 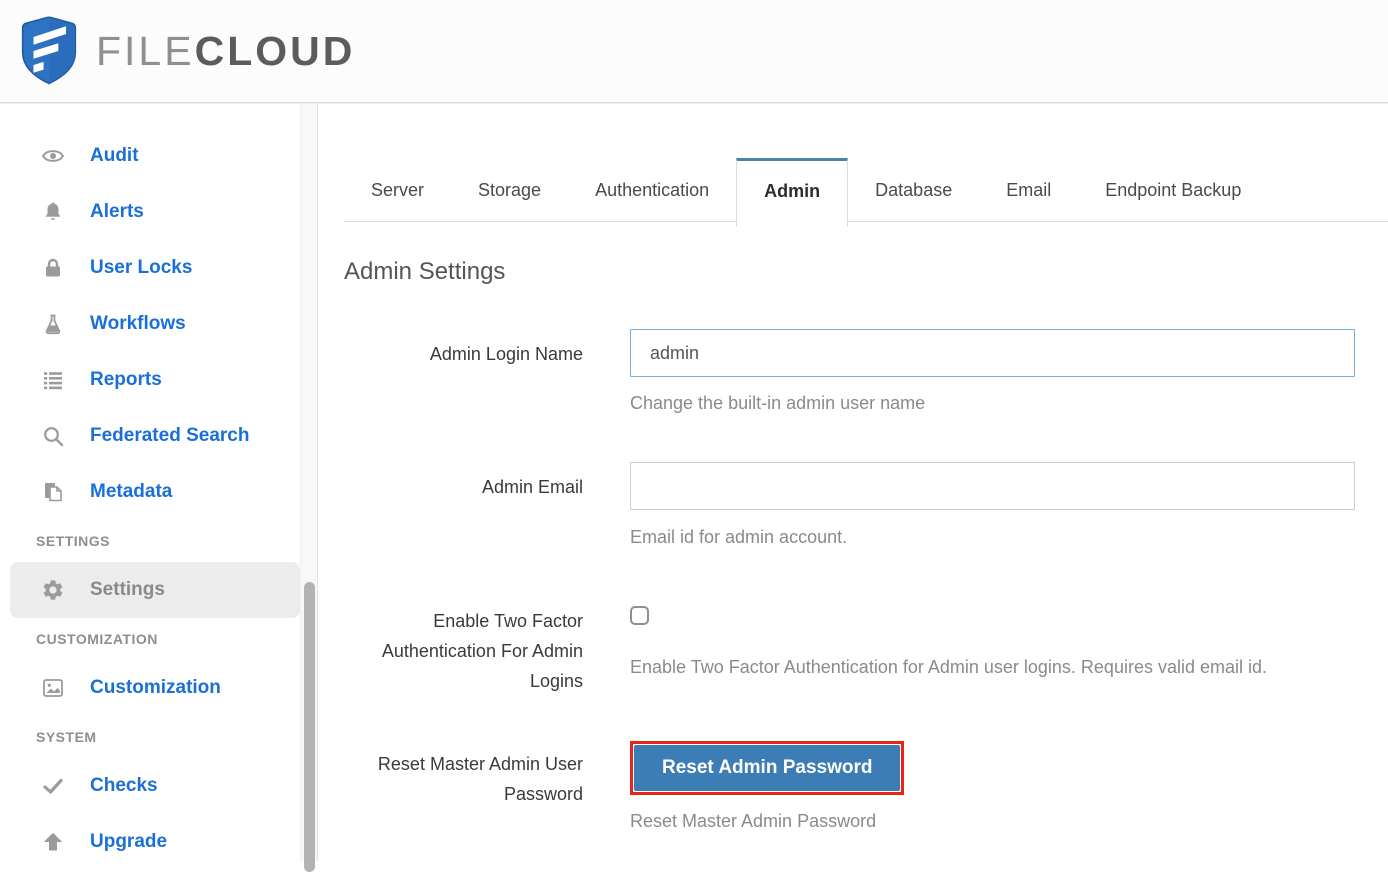 What do you see at coordinates (97, 639) in the screenshot?
I see `sidebar-section-customization: CUSTOMIZATION` at bounding box center [97, 639].